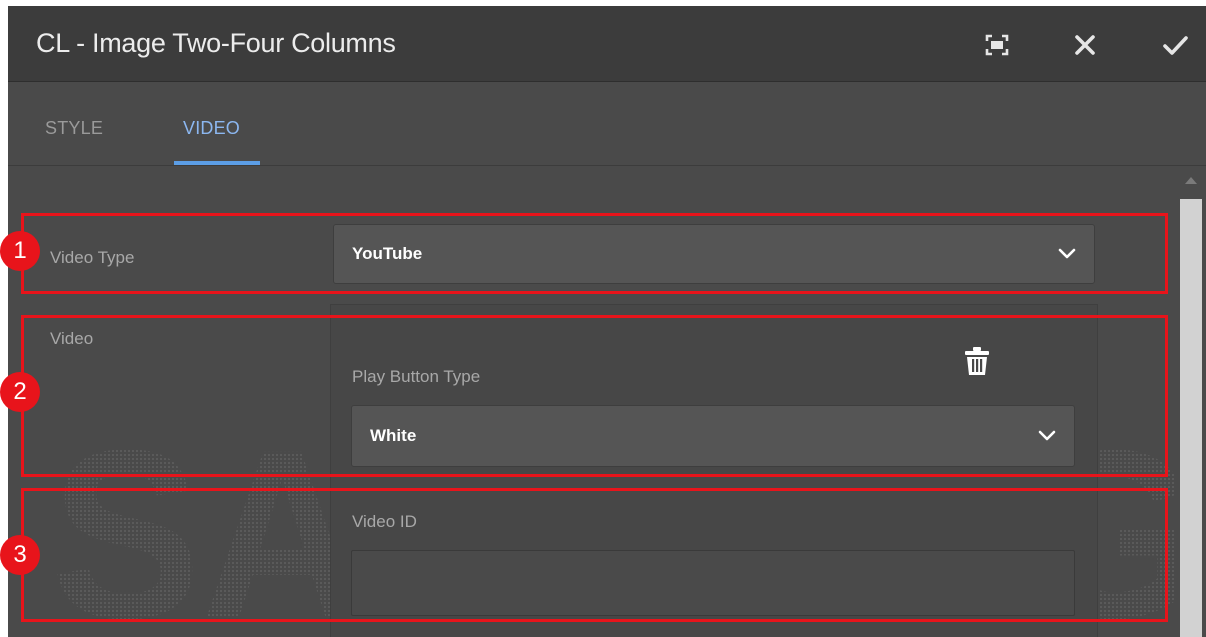 The height and width of the screenshot is (637, 1206). I want to click on play-button-type-value: White, so click(393, 435).